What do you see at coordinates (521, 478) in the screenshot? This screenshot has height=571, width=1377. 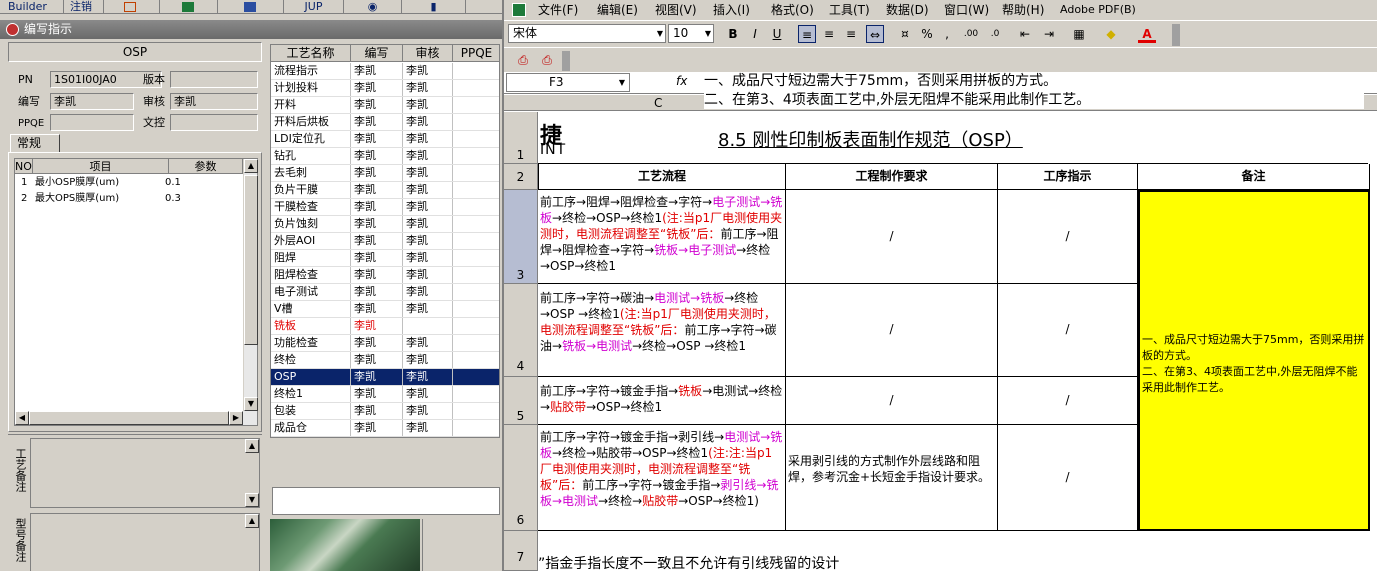 I see `row-header-6: 6` at bounding box center [521, 478].